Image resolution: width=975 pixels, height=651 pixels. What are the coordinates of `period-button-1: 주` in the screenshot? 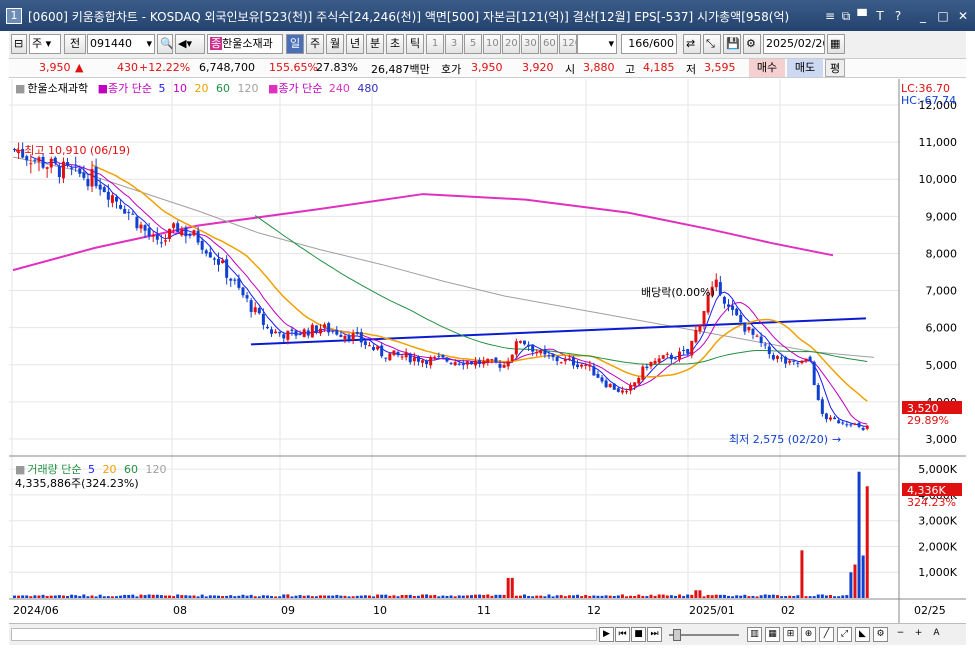 It's located at (315, 44).